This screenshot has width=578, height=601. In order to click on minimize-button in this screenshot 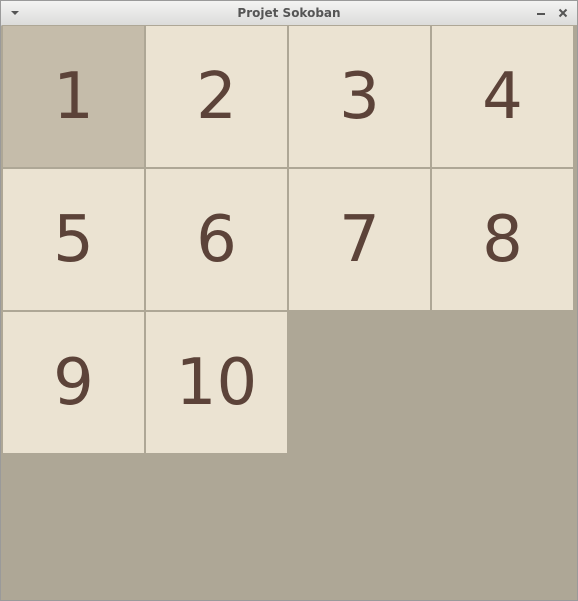, I will do `click(541, 13)`.